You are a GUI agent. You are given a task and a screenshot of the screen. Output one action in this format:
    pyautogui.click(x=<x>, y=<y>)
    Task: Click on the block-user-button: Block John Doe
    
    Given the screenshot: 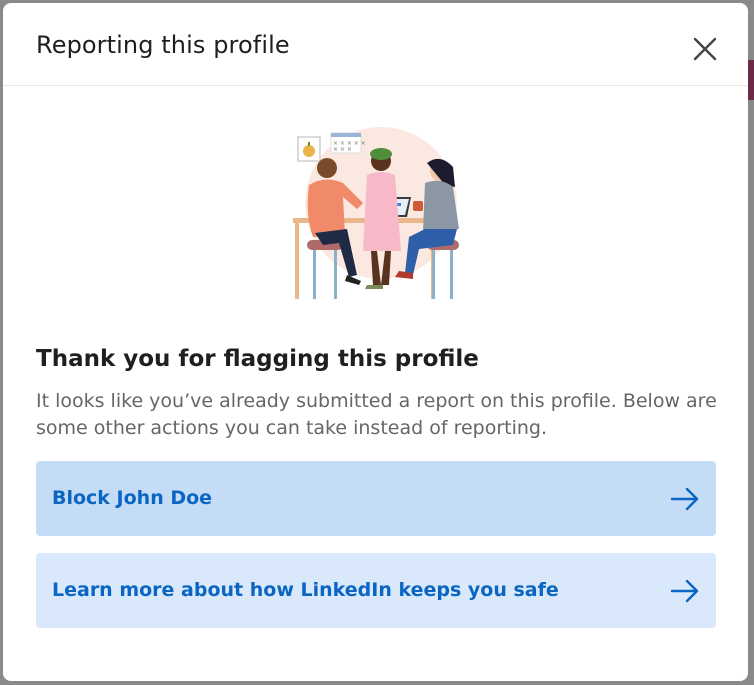 What is the action you would take?
    pyautogui.click(x=376, y=498)
    